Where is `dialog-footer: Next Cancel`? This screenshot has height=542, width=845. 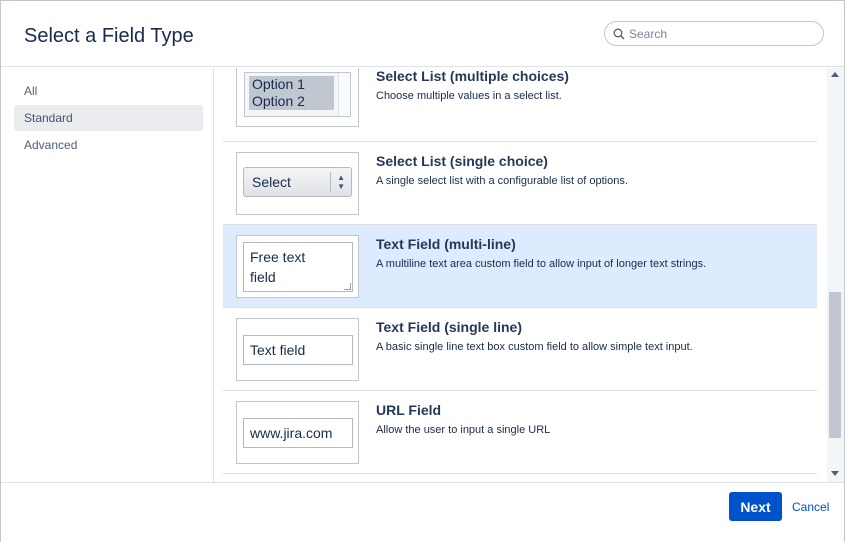 dialog-footer: Next Cancel is located at coordinates (422, 512).